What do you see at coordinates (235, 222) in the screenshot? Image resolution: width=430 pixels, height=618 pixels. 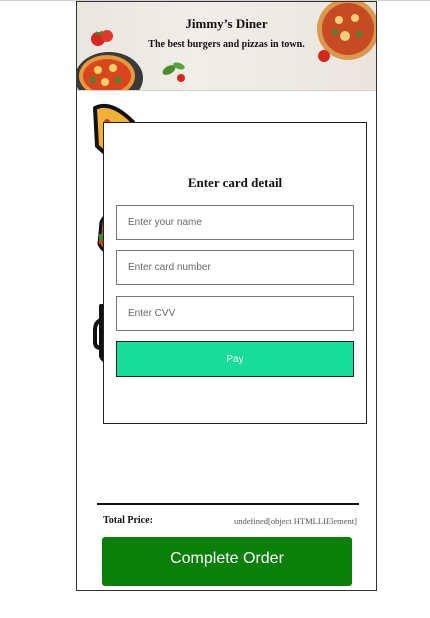 I see `name-input` at bounding box center [235, 222].